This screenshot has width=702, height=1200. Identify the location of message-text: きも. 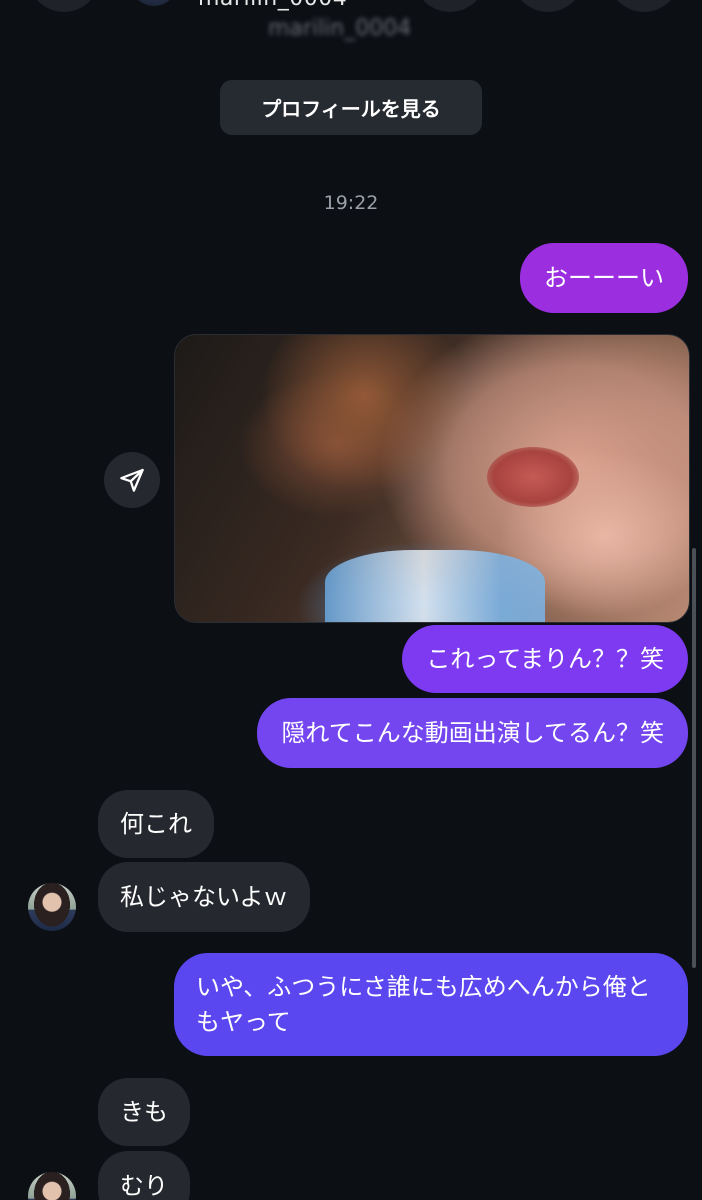
(144, 1111).